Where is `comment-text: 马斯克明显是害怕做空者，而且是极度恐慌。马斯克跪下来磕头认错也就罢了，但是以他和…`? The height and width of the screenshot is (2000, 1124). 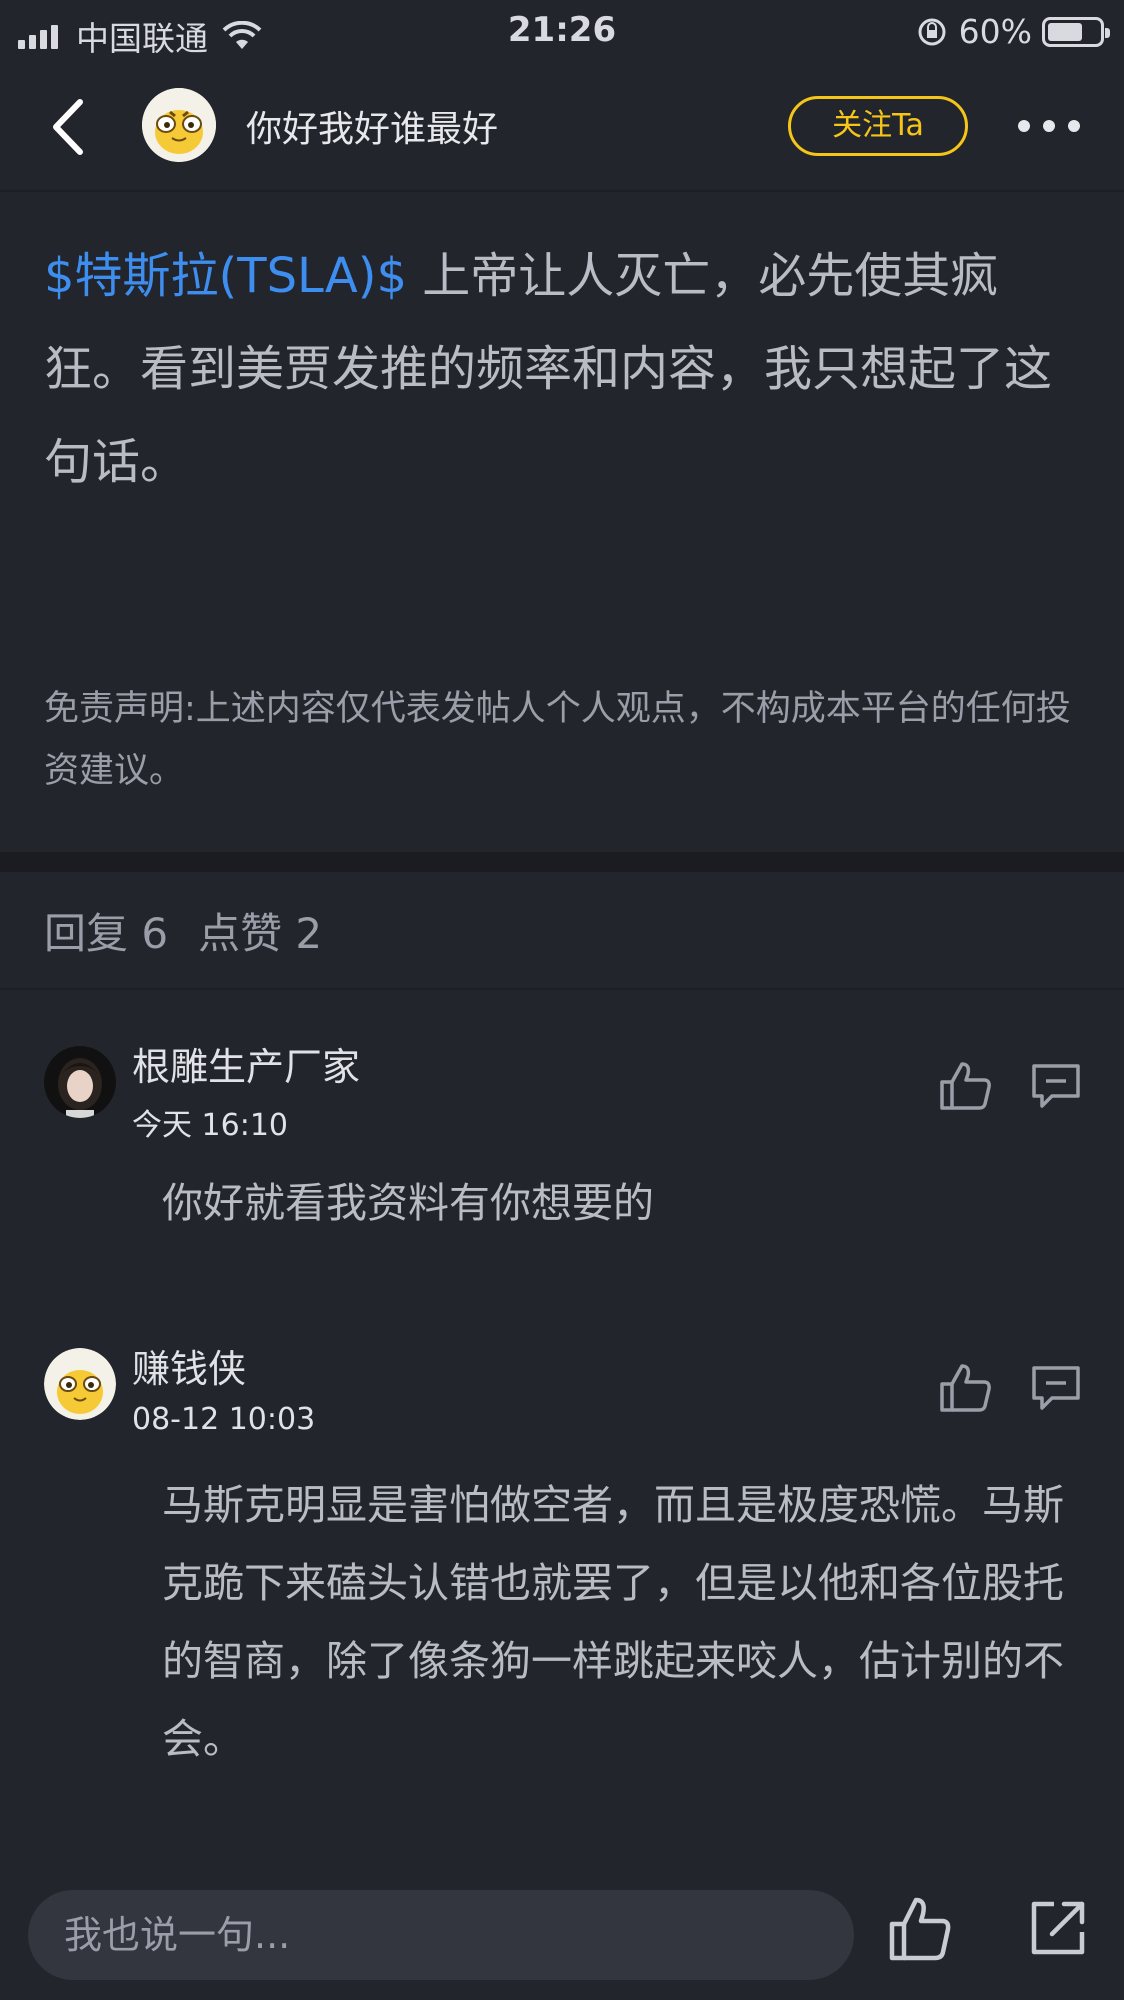 comment-text: 马斯克明显是害怕做空者，而且是极度恐慌。马斯克跪下来磕头认错也就罢了，但是以他和… is located at coordinates (613, 1622).